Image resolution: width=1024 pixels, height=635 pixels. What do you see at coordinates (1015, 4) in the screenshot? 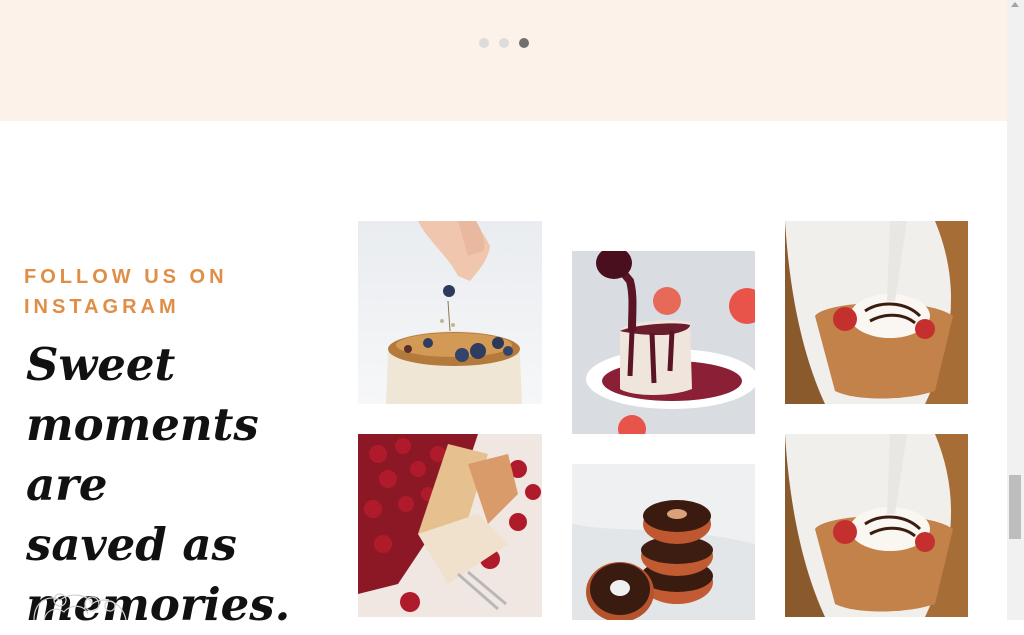
I see `scroll-up-arrow-icon` at bounding box center [1015, 4].